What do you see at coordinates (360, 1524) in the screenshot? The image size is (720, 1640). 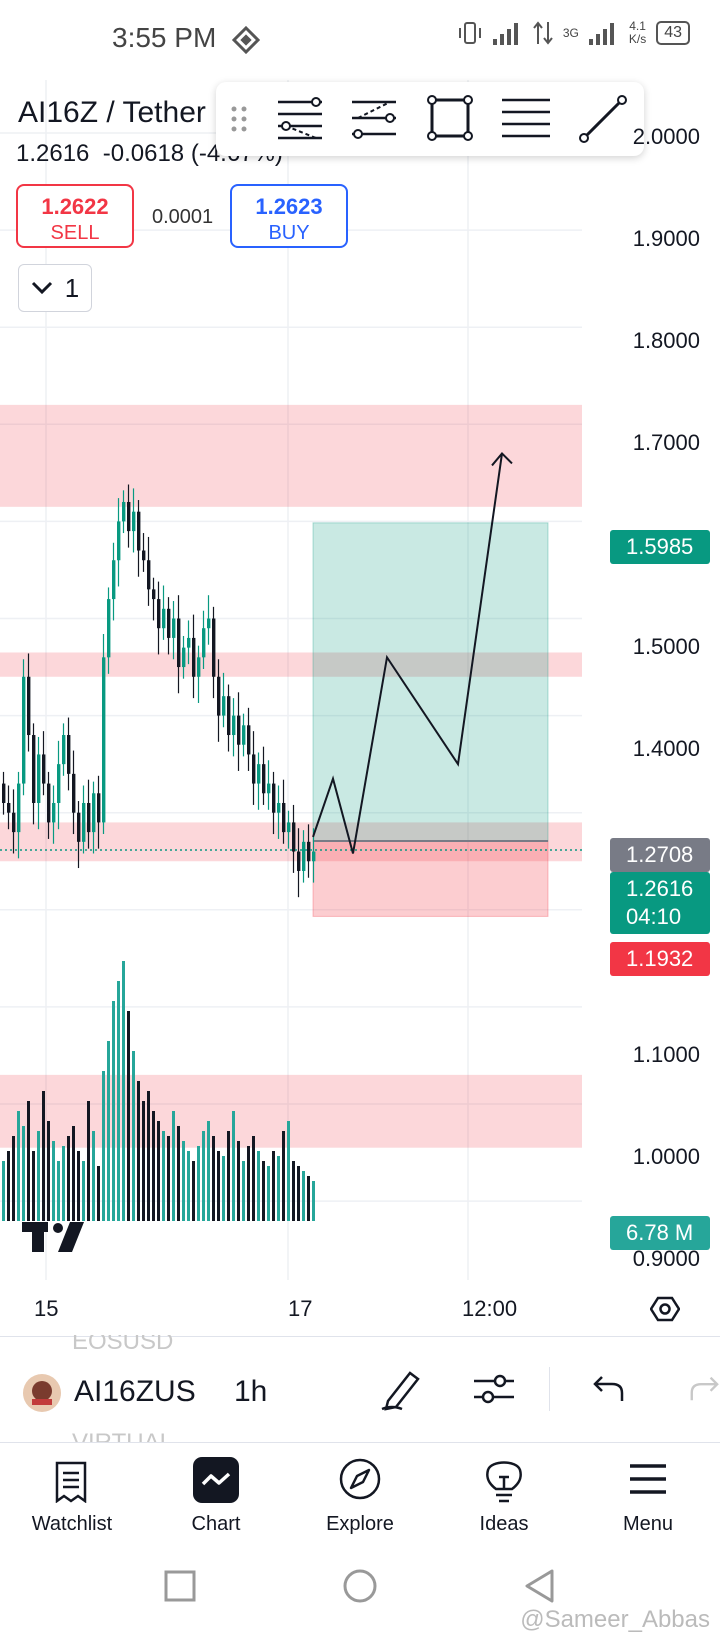 I see `nav-label: Explore` at bounding box center [360, 1524].